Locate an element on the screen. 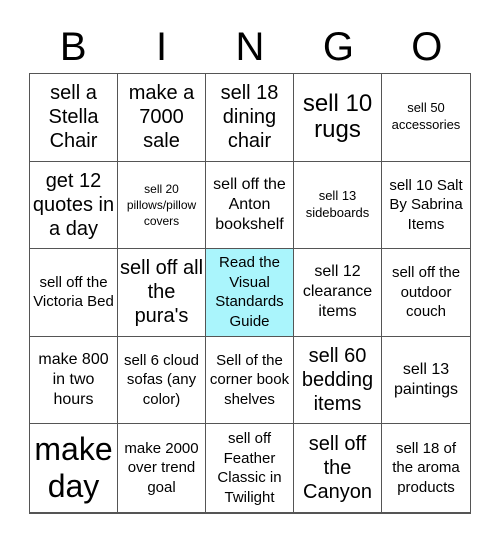  header-letter-g: G is located at coordinates (338, 47).